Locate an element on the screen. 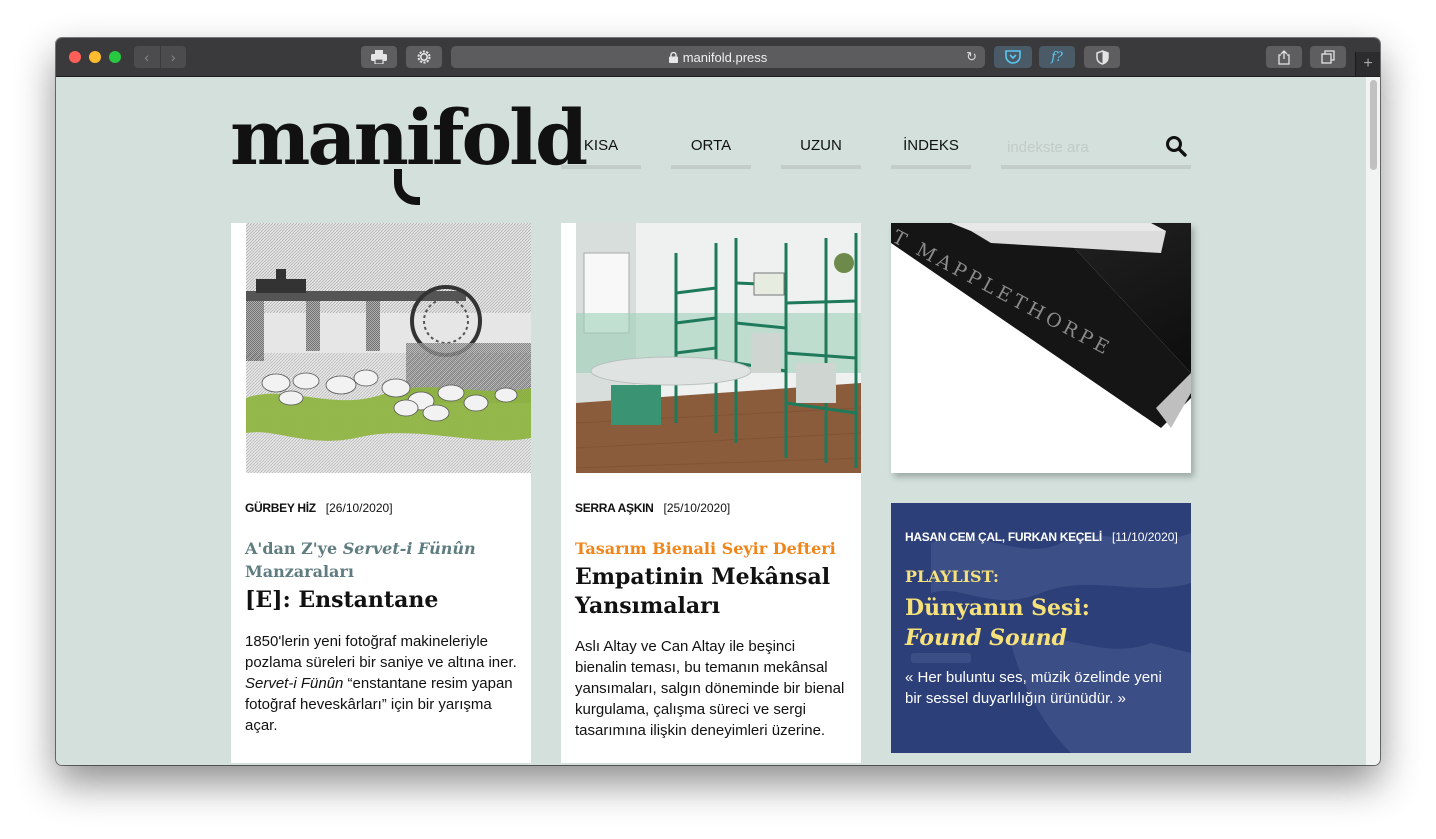  settings-button is located at coordinates (424, 57).